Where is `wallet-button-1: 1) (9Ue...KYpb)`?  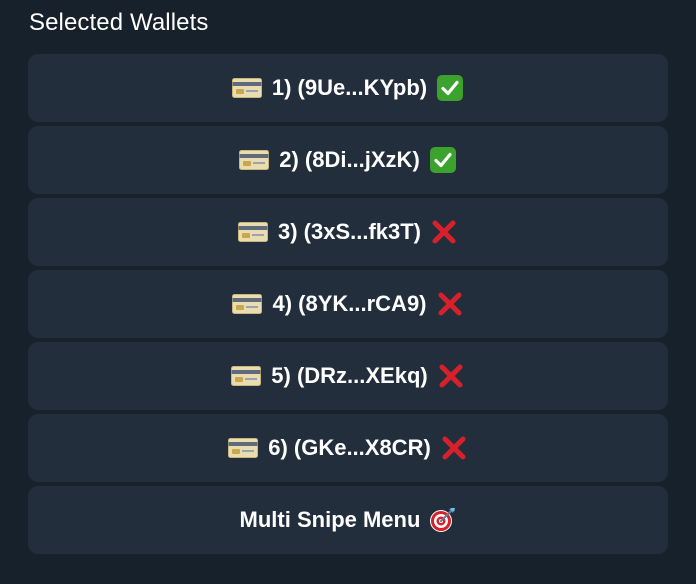 wallet-button-1: 1) (9Ue...KYpb) is located at coordinates (348, 88).